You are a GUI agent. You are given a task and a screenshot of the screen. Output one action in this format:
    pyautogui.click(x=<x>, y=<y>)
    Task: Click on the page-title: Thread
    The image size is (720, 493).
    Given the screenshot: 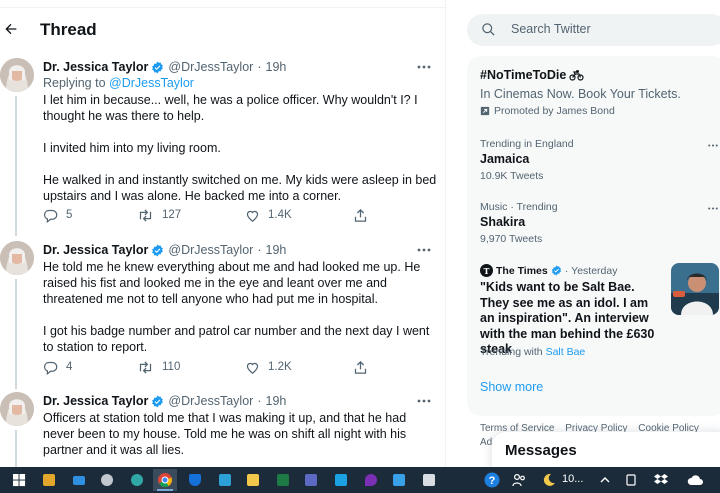 What is the action you would take?
    pyautogui.click(x=68, y=29)
    